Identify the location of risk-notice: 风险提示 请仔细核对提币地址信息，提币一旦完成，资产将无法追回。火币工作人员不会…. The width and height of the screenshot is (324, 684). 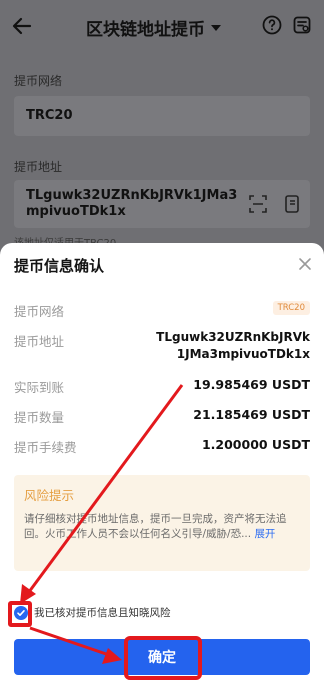
(162, 523).